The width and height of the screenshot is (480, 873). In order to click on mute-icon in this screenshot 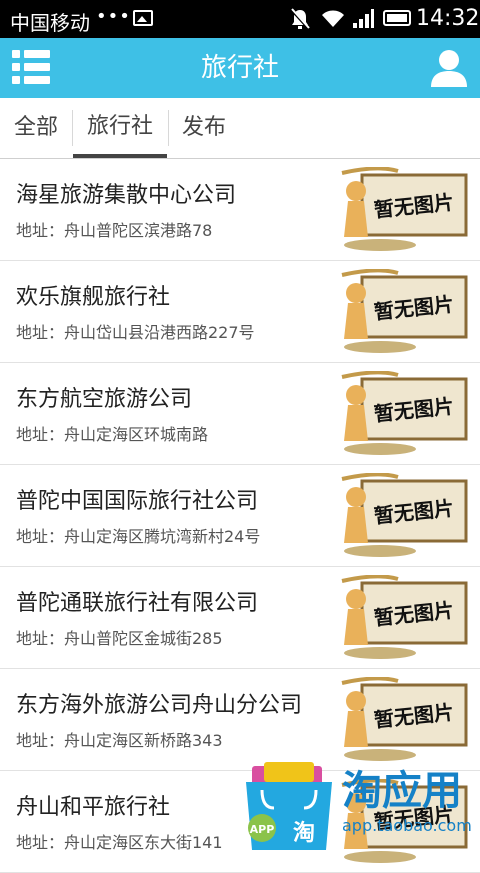, I will do `click(300, 19)`.